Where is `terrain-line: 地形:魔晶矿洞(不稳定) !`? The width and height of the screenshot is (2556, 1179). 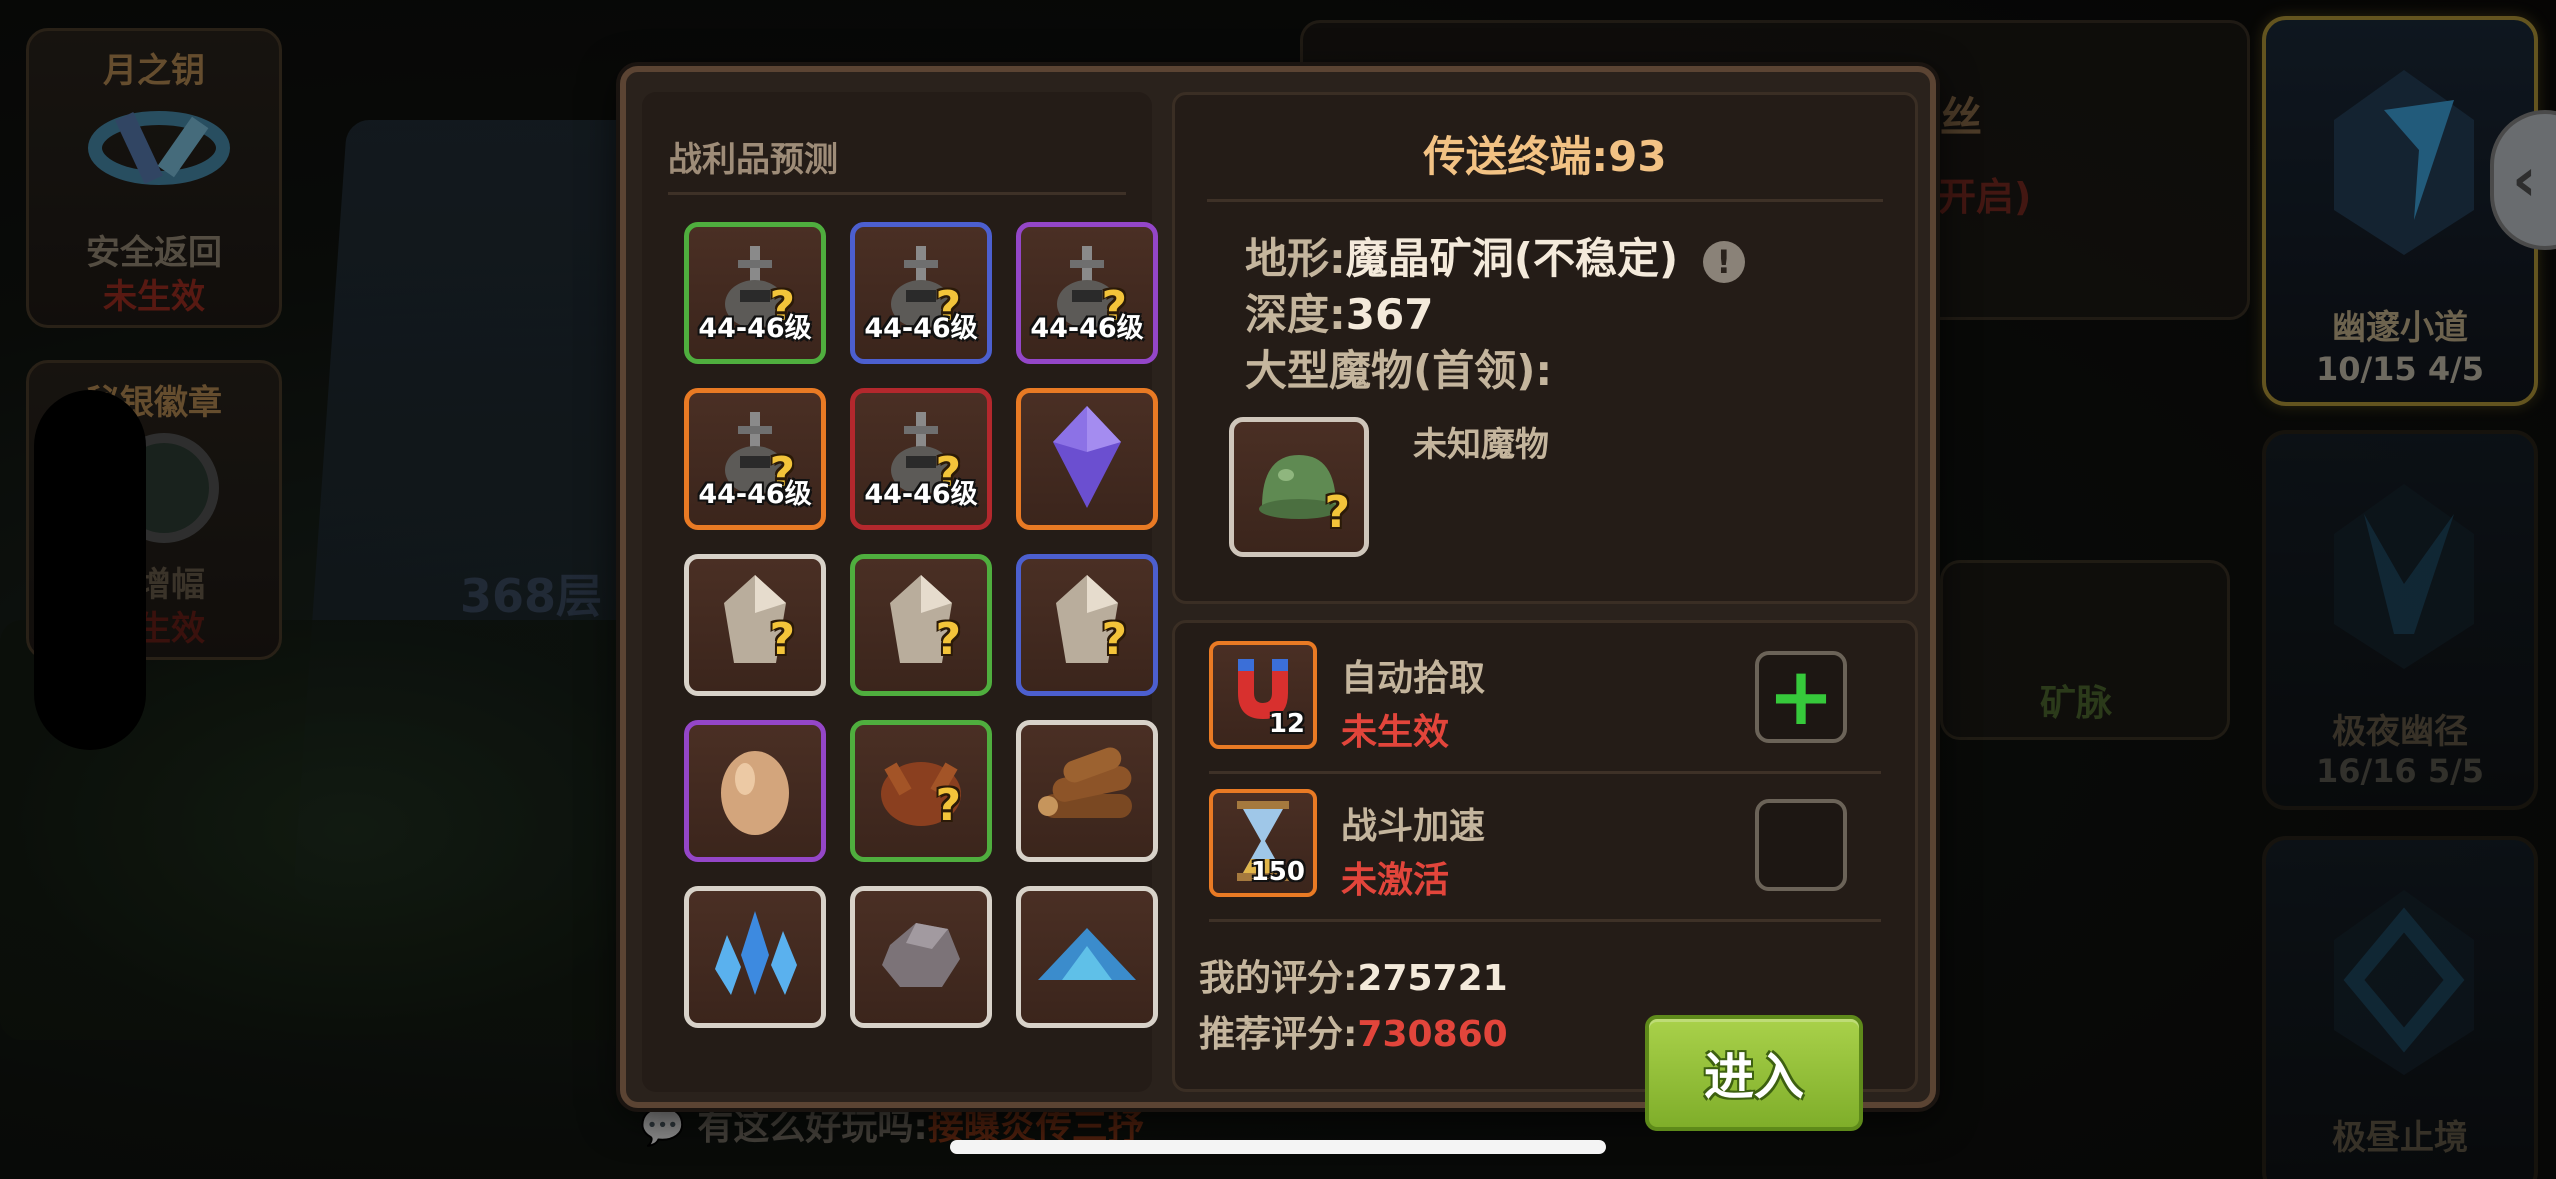 terrain-line: 地形:魔晶矿洞(不稳定) ! is located at coordinates (1495, 255).